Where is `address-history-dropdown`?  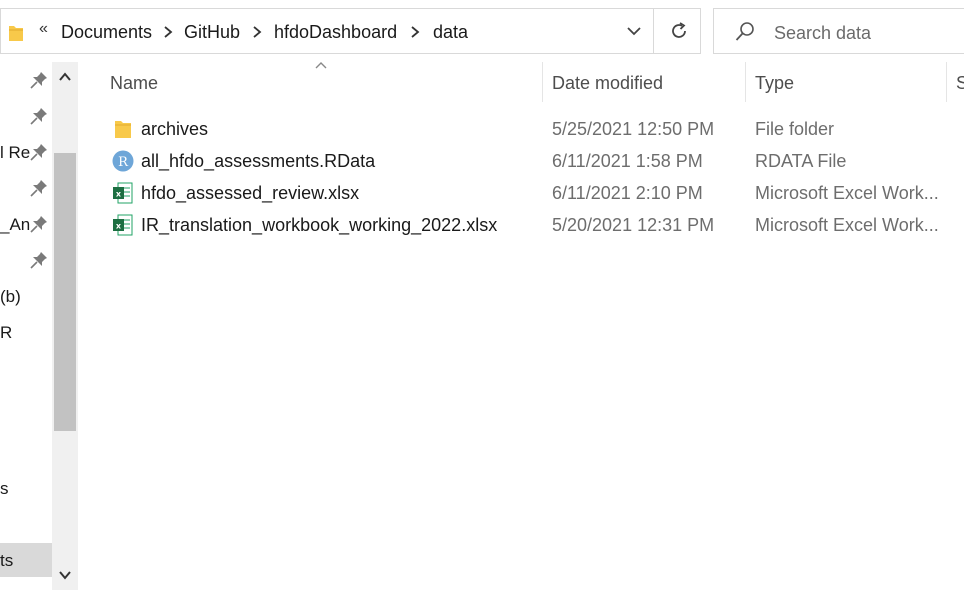 address-history-dropdown is located at coordinates (634, 31).